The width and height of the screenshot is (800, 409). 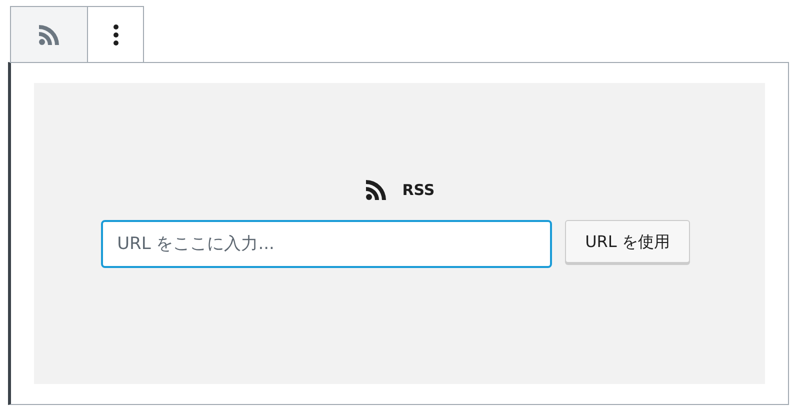 I want to click on use-url-button: URL を使用, so click(x=627, y=241).